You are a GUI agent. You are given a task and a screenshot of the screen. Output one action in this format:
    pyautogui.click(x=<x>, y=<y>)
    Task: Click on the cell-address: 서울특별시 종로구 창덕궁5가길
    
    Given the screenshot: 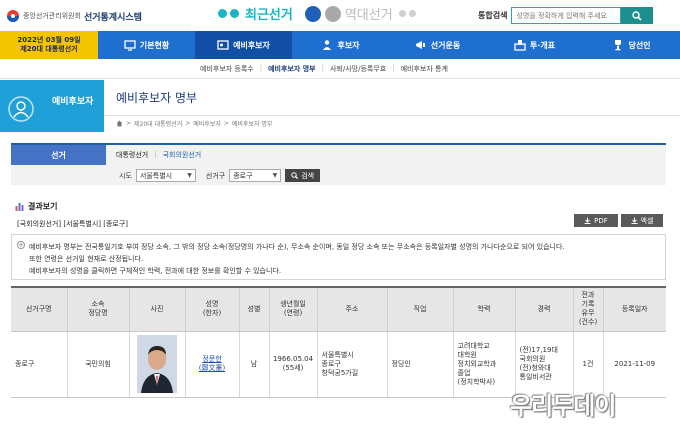 What is the action you would take?
    pyautogui.click(x=352, y=364)
    